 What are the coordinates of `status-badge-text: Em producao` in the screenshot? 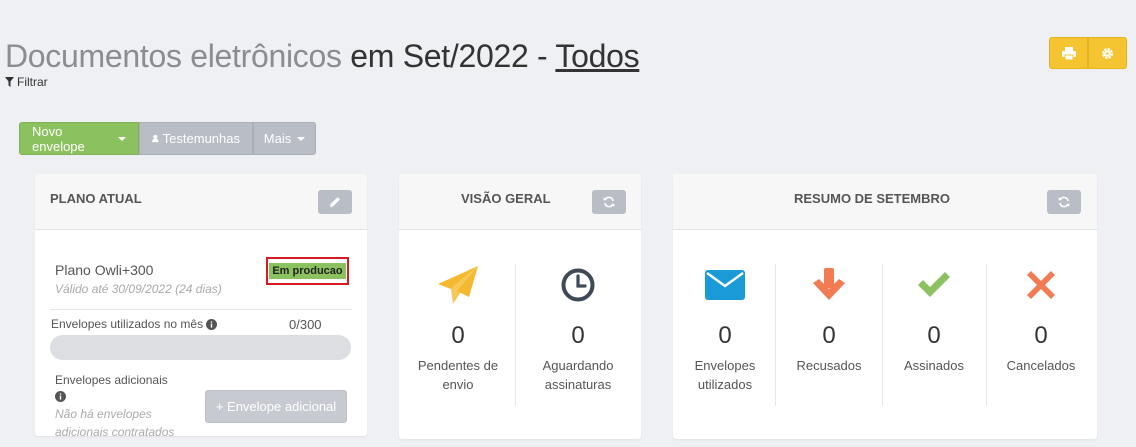 It's located at (307, 271).